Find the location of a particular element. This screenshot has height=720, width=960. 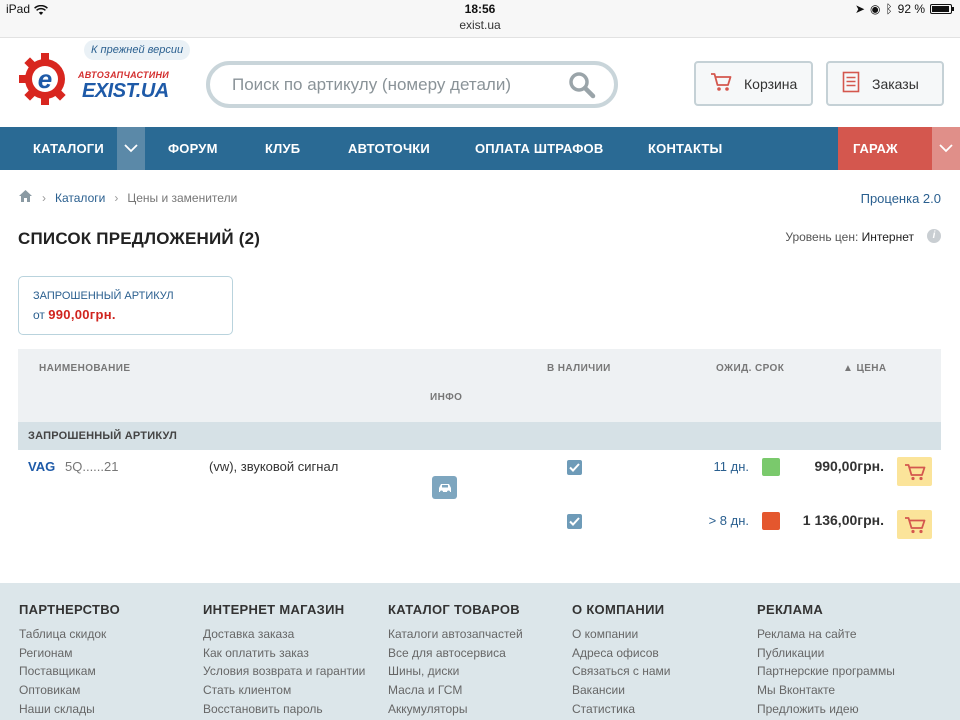

car-icon is located at coordinates (444, 487).